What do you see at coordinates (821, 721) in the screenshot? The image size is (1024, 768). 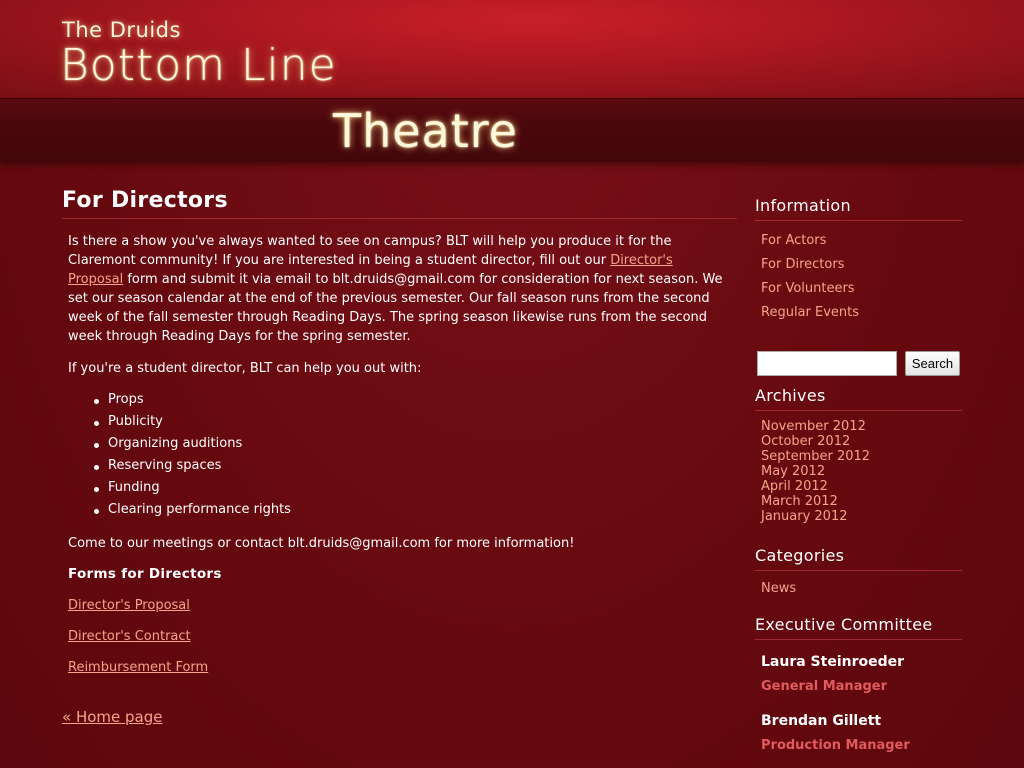 I see `member-name: Brendan Gillett` at bounding box center [821, 721].